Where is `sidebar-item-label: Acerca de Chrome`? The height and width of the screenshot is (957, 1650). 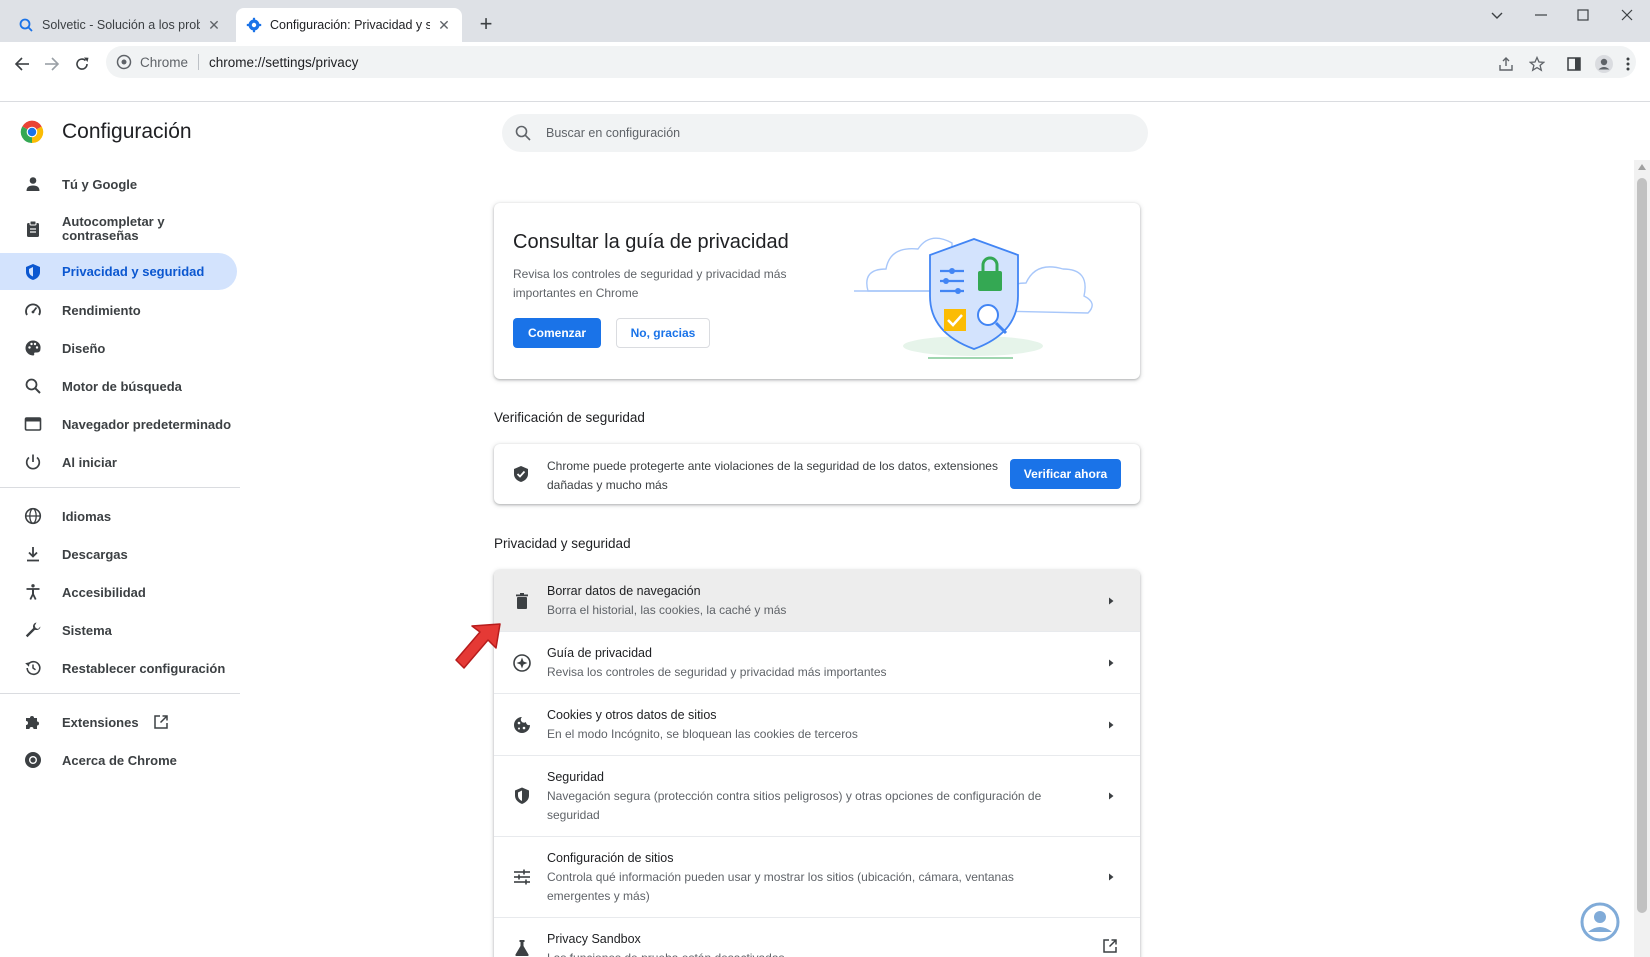 sidebar-item-label: Acerca de Chrome is located at coordinates (119, 760).